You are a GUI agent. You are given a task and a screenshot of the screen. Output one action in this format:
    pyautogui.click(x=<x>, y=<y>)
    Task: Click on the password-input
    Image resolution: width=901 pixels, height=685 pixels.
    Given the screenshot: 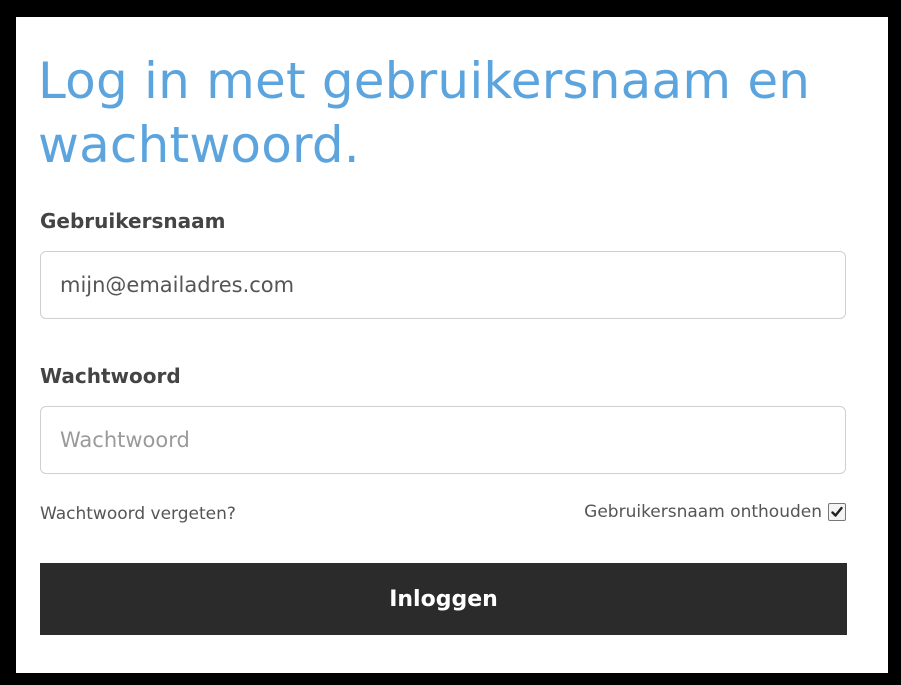 What is the action you would take?
    pyautogui.click(x=443, y=440)
    